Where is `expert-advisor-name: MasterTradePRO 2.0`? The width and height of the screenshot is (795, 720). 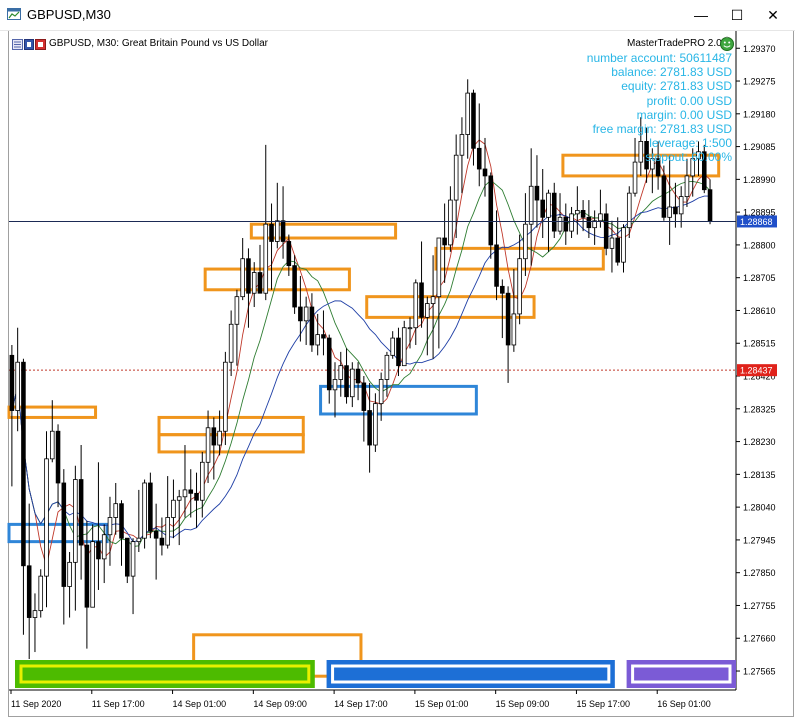 expert-advisor-name: MasterTradePRO 2.0 is located at coordinates (674, 43).